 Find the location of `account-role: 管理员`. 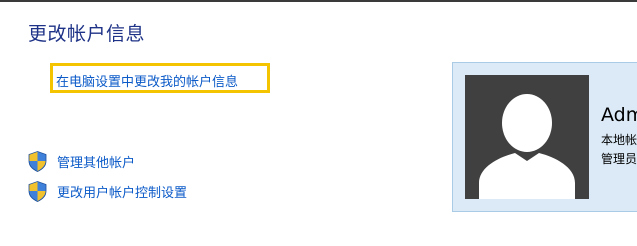

account-role: 管理员 is located at coordinates (619, 159).